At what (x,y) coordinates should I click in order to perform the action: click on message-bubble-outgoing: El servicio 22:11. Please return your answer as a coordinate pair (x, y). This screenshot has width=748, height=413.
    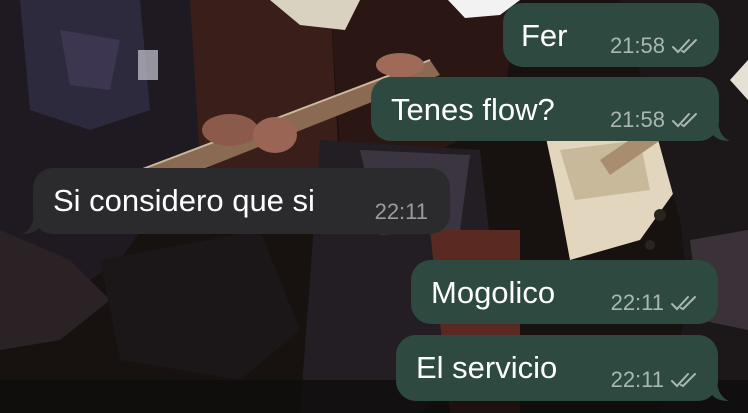
    Looking at the image, I should click on (557, 368).